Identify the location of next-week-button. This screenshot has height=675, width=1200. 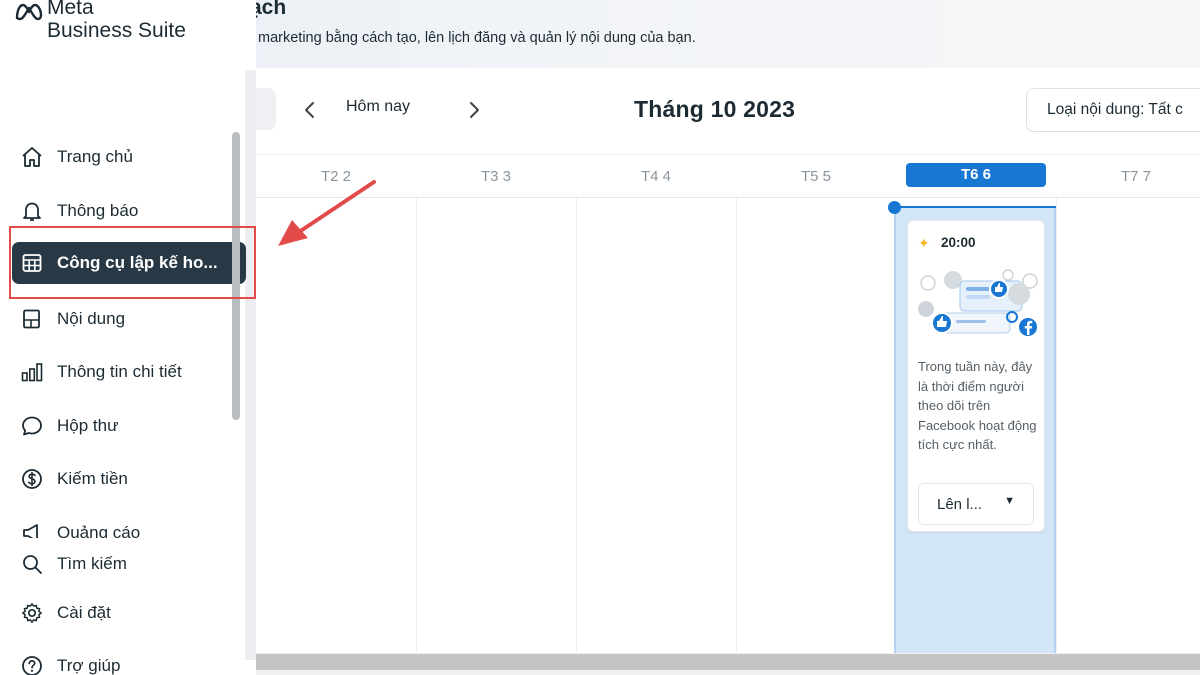
(474, 110).